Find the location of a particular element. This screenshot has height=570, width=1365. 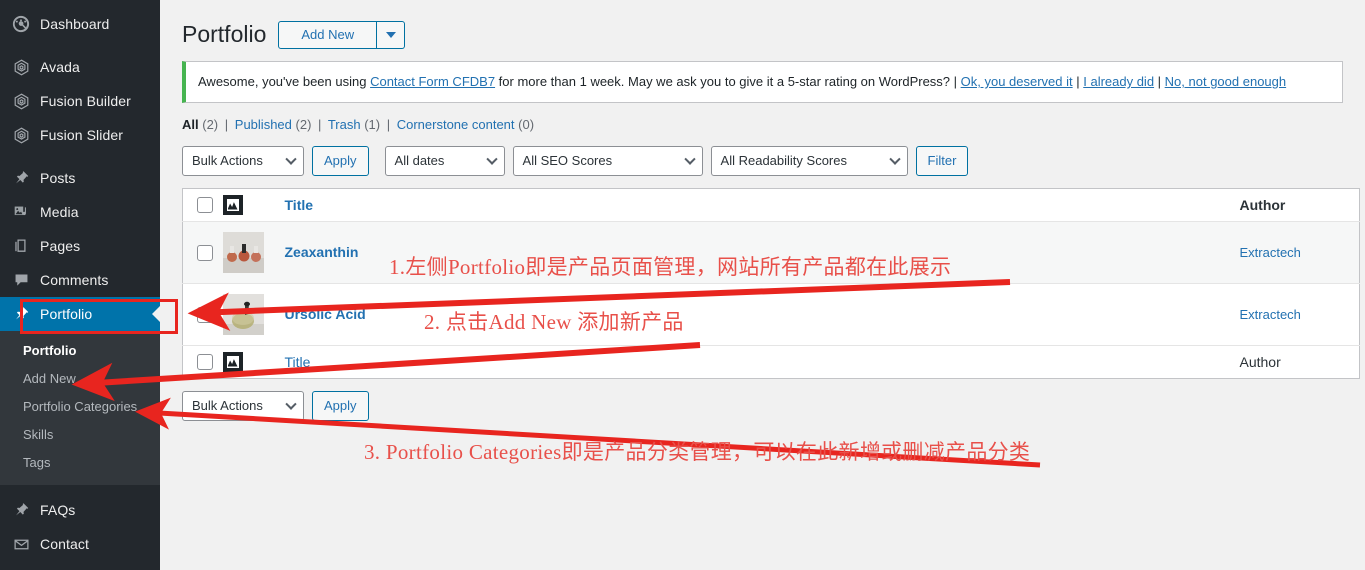

annotation-text-2: 2. 点击Add New 添加新产品 is located at coordinates (554, 322).